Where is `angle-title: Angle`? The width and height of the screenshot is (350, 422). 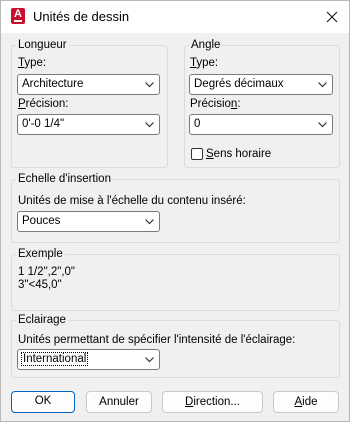
angle-title: Angle is located at coordinates (206, 45).